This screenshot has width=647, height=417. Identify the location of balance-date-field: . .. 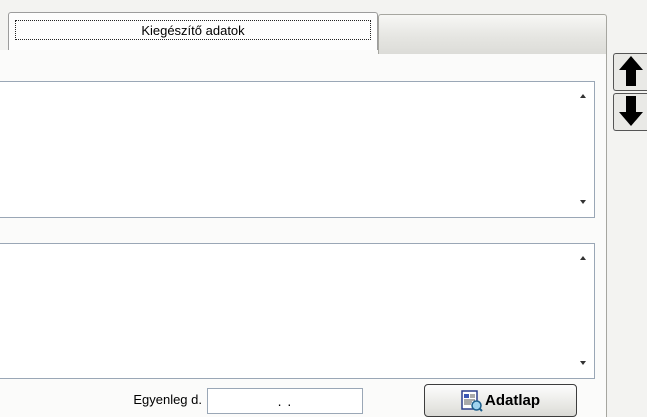
(285, 401).